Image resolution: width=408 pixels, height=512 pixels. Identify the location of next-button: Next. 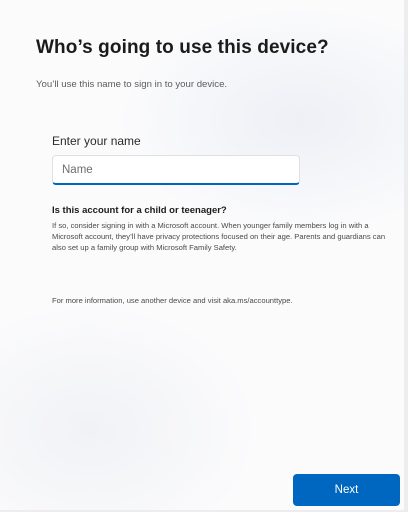
(346, 490).